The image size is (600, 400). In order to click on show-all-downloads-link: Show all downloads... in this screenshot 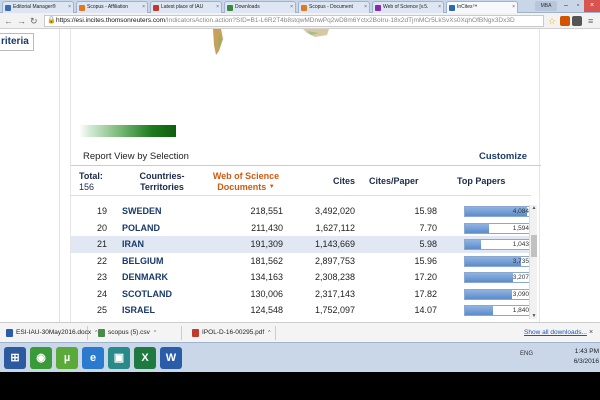, I will do `click(555, 333)`.